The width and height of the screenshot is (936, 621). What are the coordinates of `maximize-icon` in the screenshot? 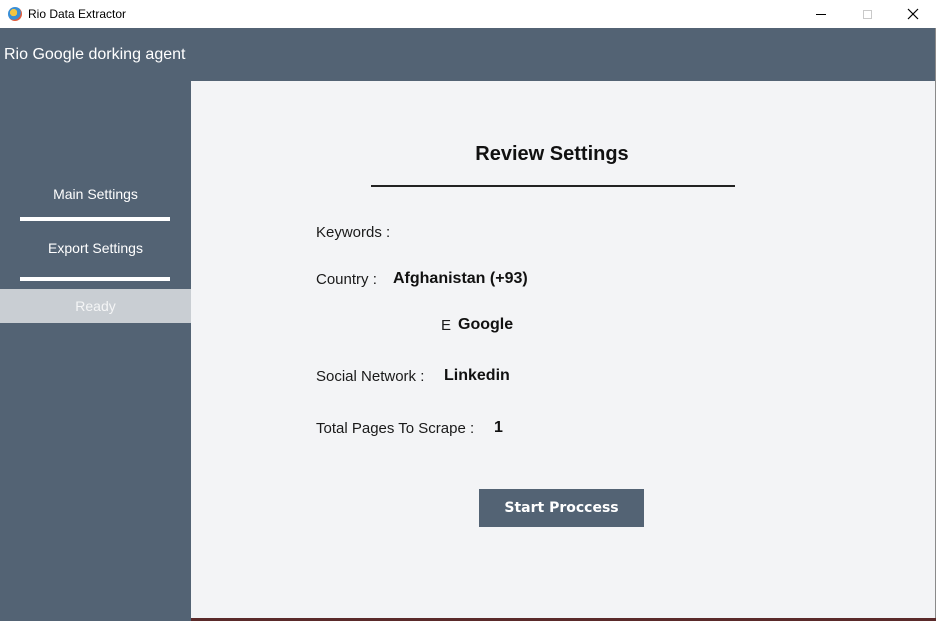 It's located at (867, 14).